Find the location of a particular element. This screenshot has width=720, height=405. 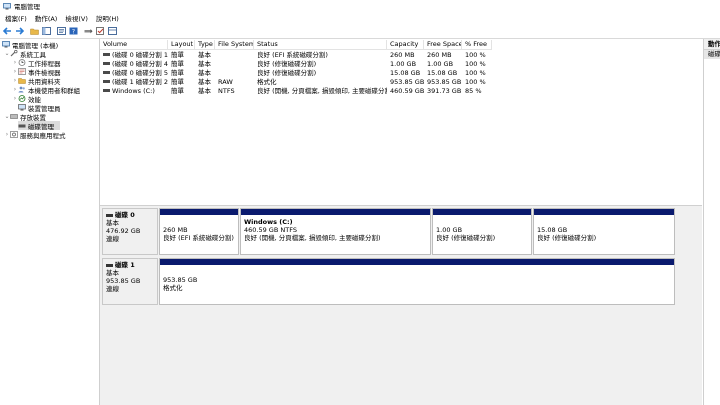

cell-free-space: 15.08 GB is located at coordinates (442, 73).